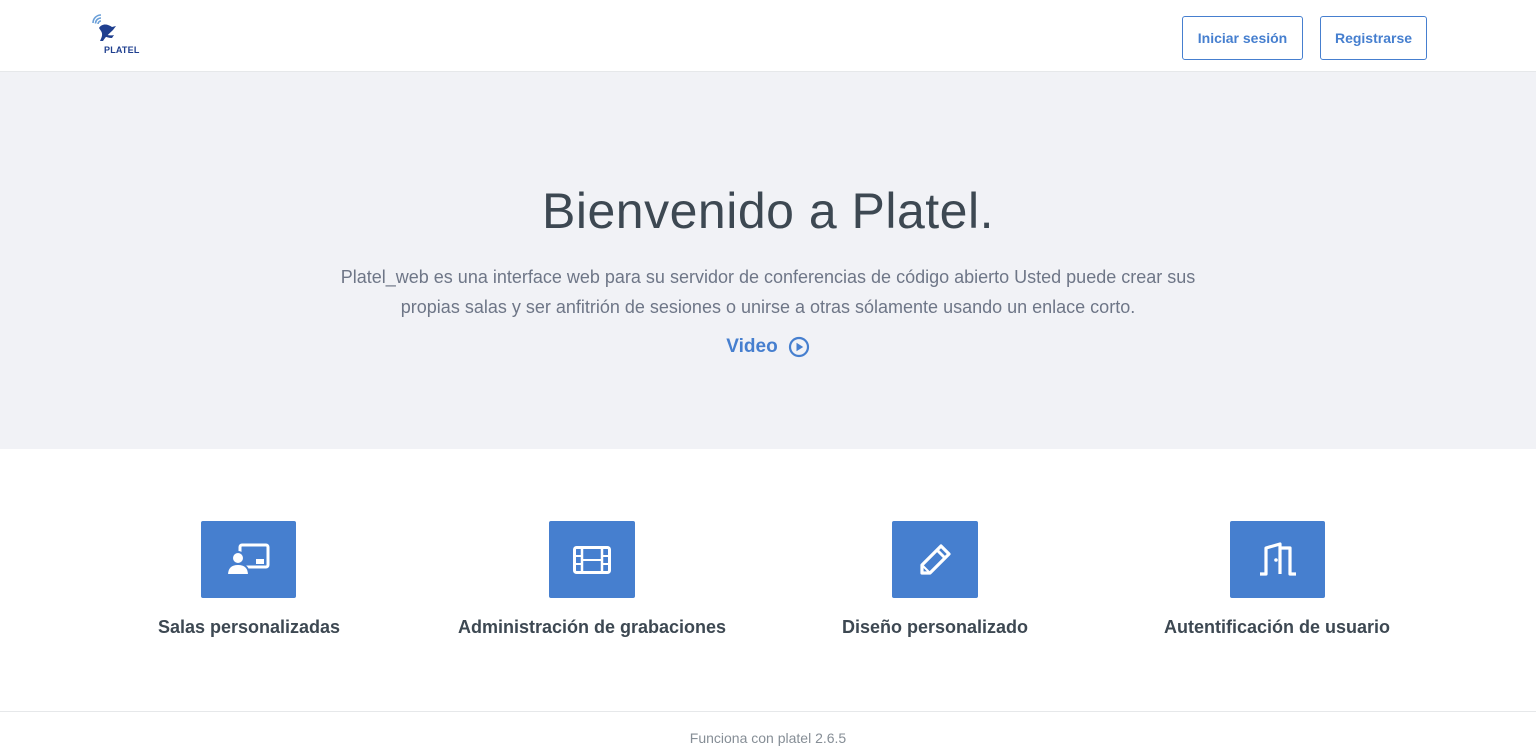 This screenshot has width=1536, height=747. I want to click on register-button: Registrarse, so click(1373, 38).